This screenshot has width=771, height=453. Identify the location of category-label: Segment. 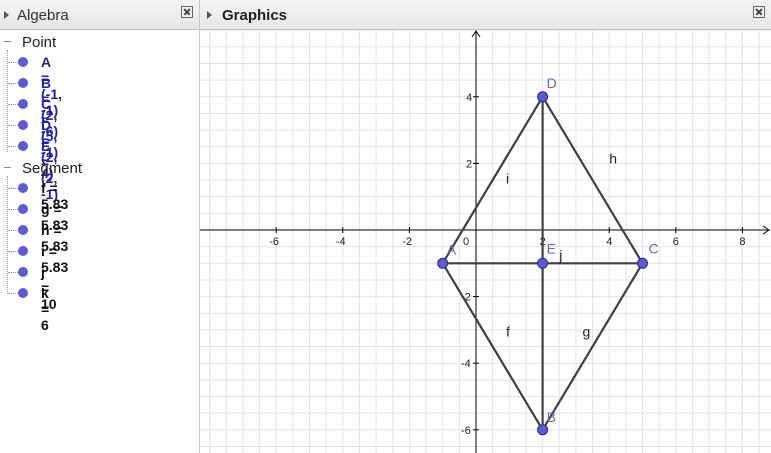
(52, 168).